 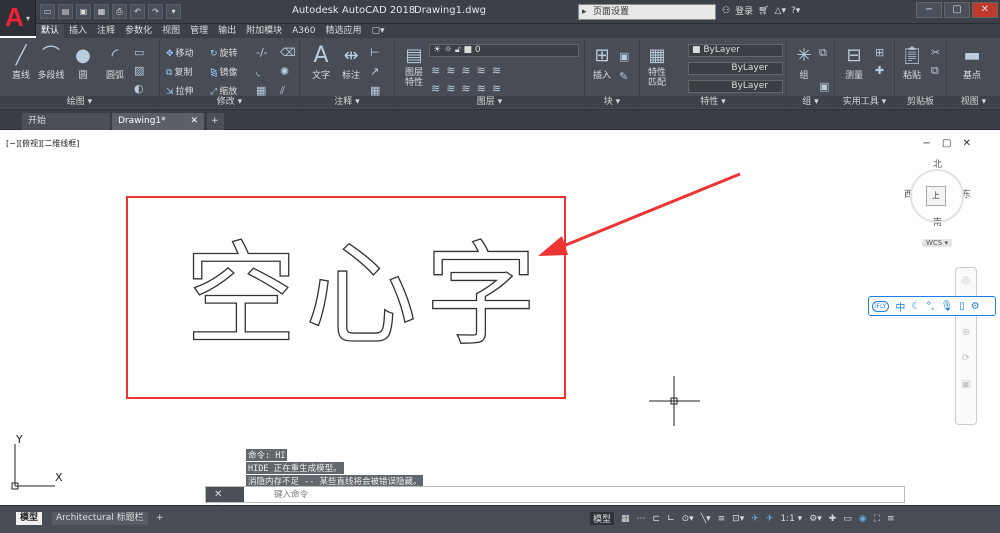 What do you see at coordinates (258, 71) in the screenshot?
I see `fillet-icon: ◟` at bounding box center [258, 71].